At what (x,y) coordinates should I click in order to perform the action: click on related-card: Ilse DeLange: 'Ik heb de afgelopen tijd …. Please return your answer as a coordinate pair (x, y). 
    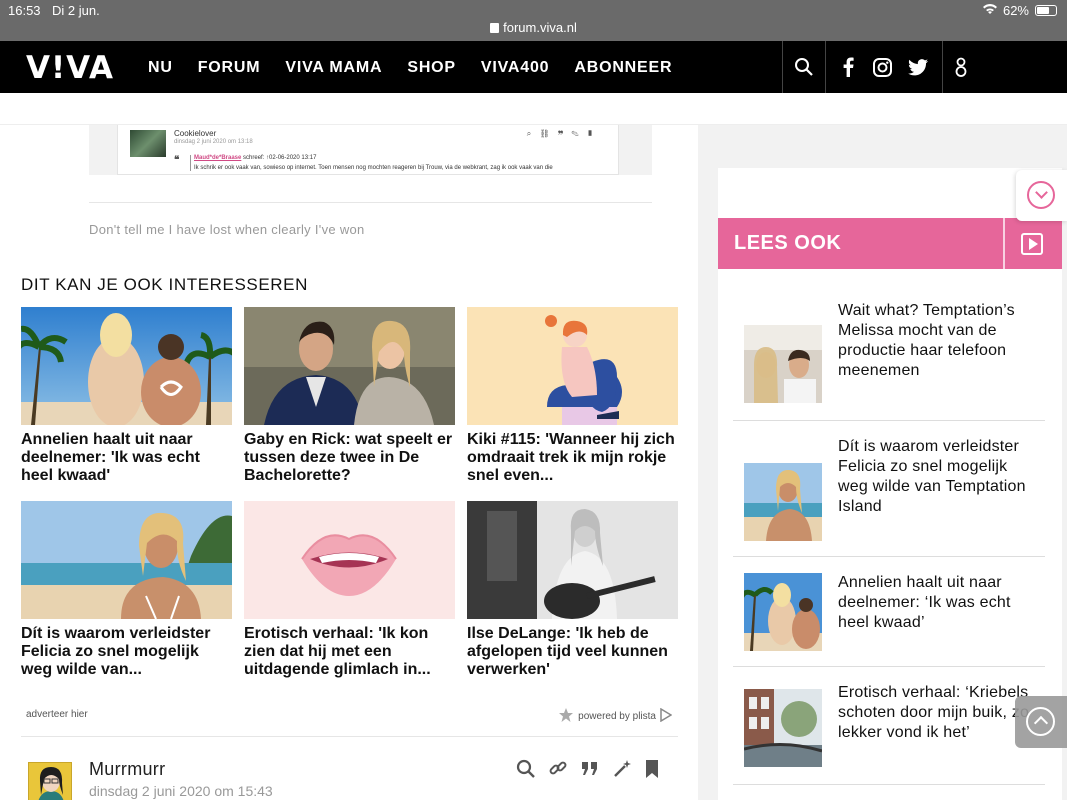
    Looking at the image, I should click on (572, 590).